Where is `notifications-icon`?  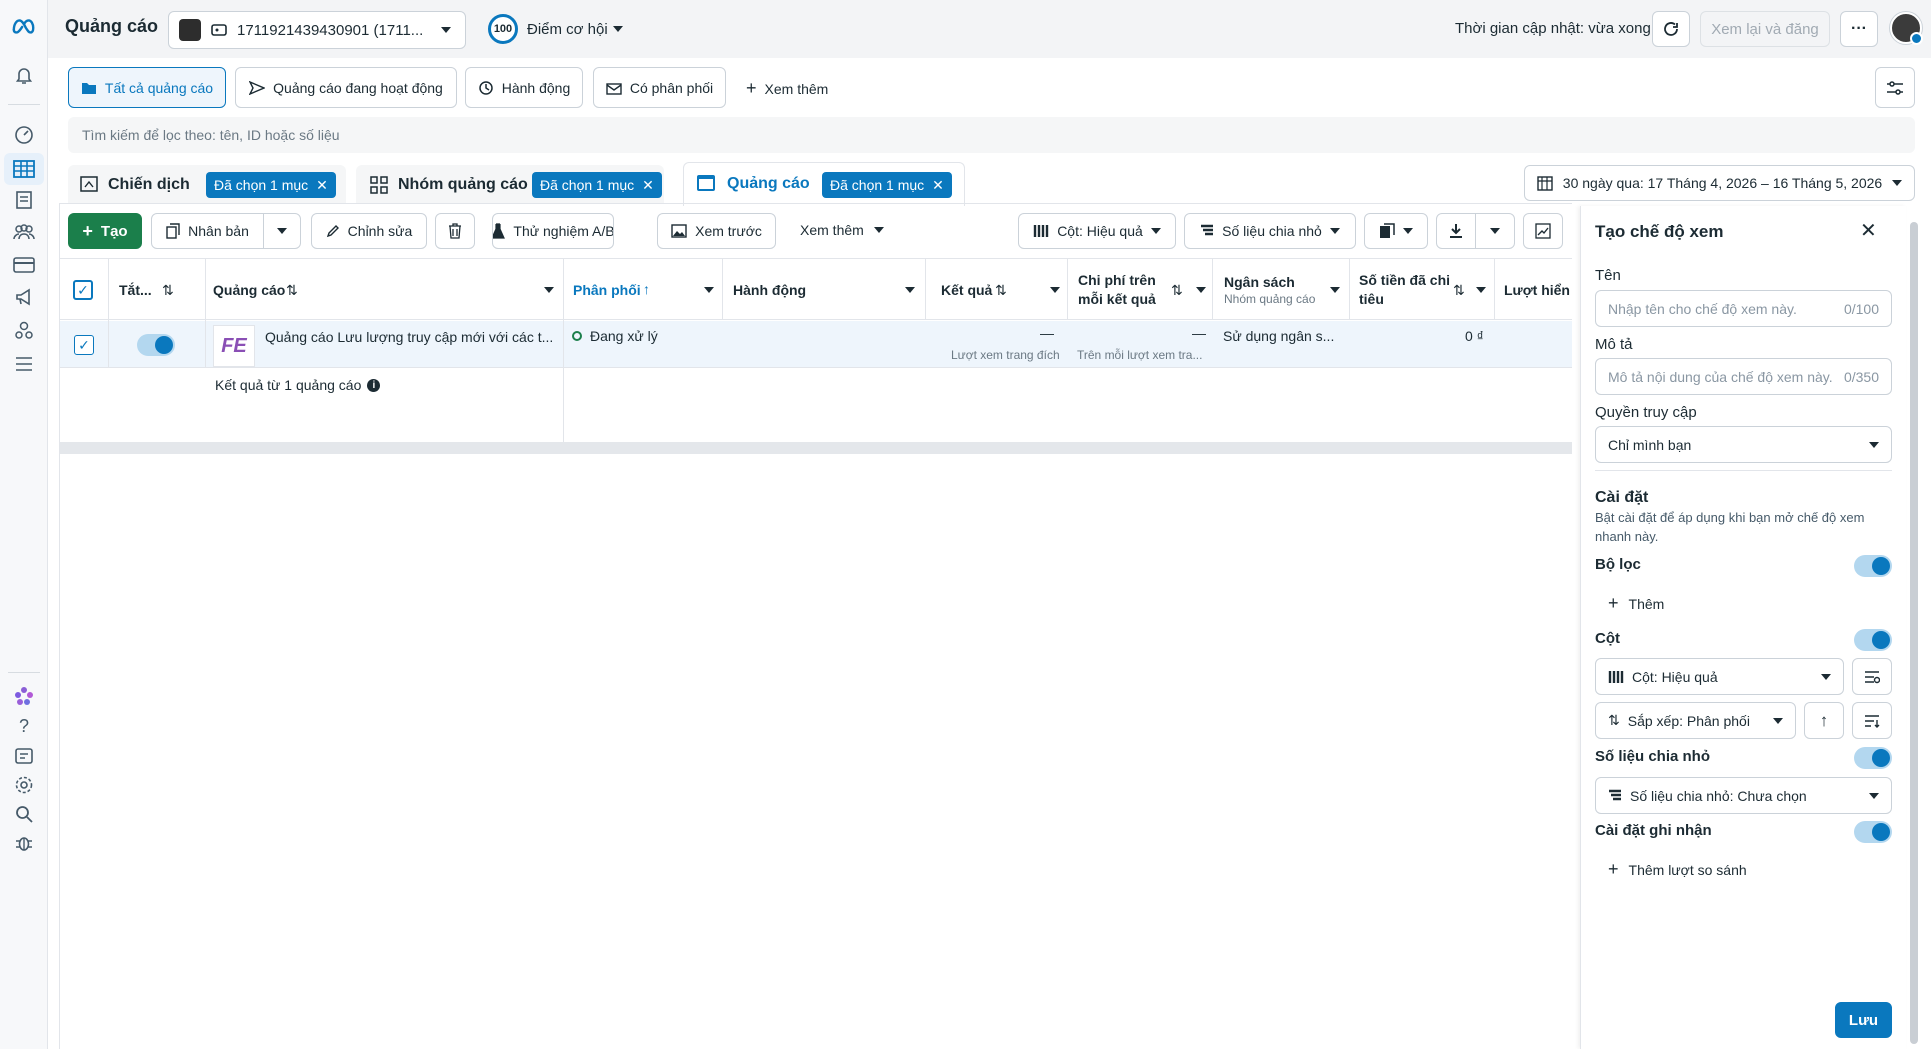
notifications-icon is located at coordinates (24, 75).